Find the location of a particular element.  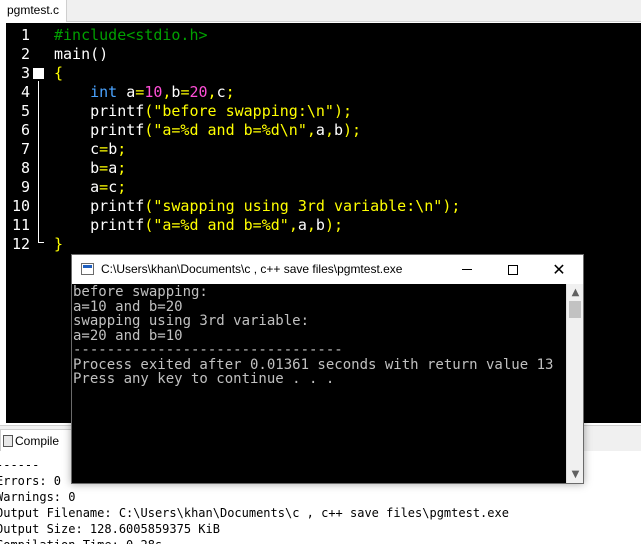

compile-log-line: Output Size: 128.6005859375 KiB is located at coordinates (110, 529).